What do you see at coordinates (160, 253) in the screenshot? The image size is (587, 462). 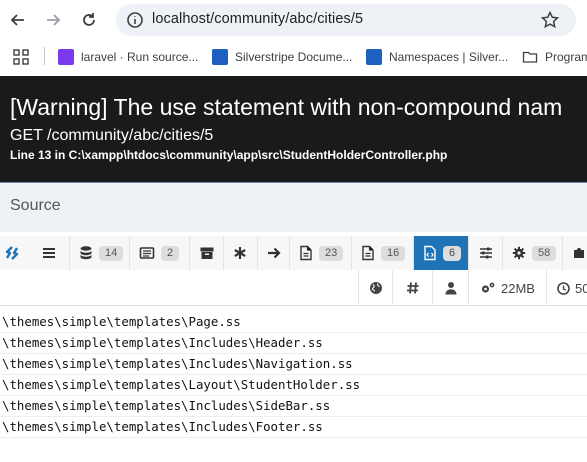 I see `debug-tab-requests: 2` at bounding box center [160, 253].